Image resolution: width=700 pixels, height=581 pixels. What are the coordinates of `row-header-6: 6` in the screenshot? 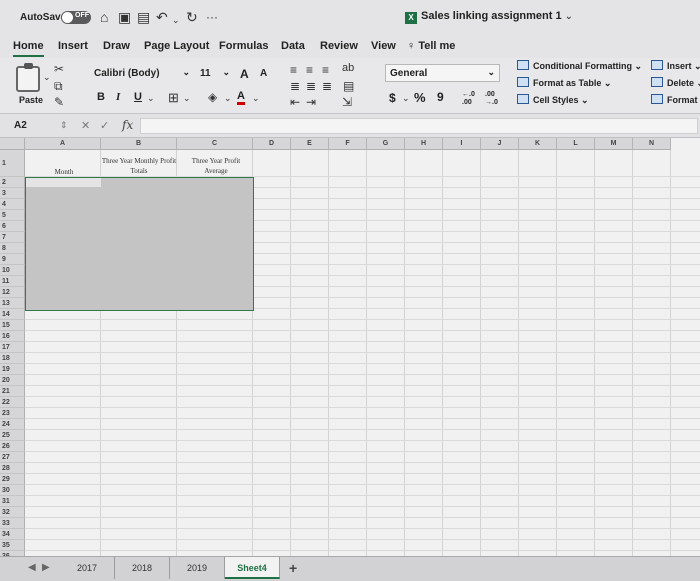 It's located at (12, 226).